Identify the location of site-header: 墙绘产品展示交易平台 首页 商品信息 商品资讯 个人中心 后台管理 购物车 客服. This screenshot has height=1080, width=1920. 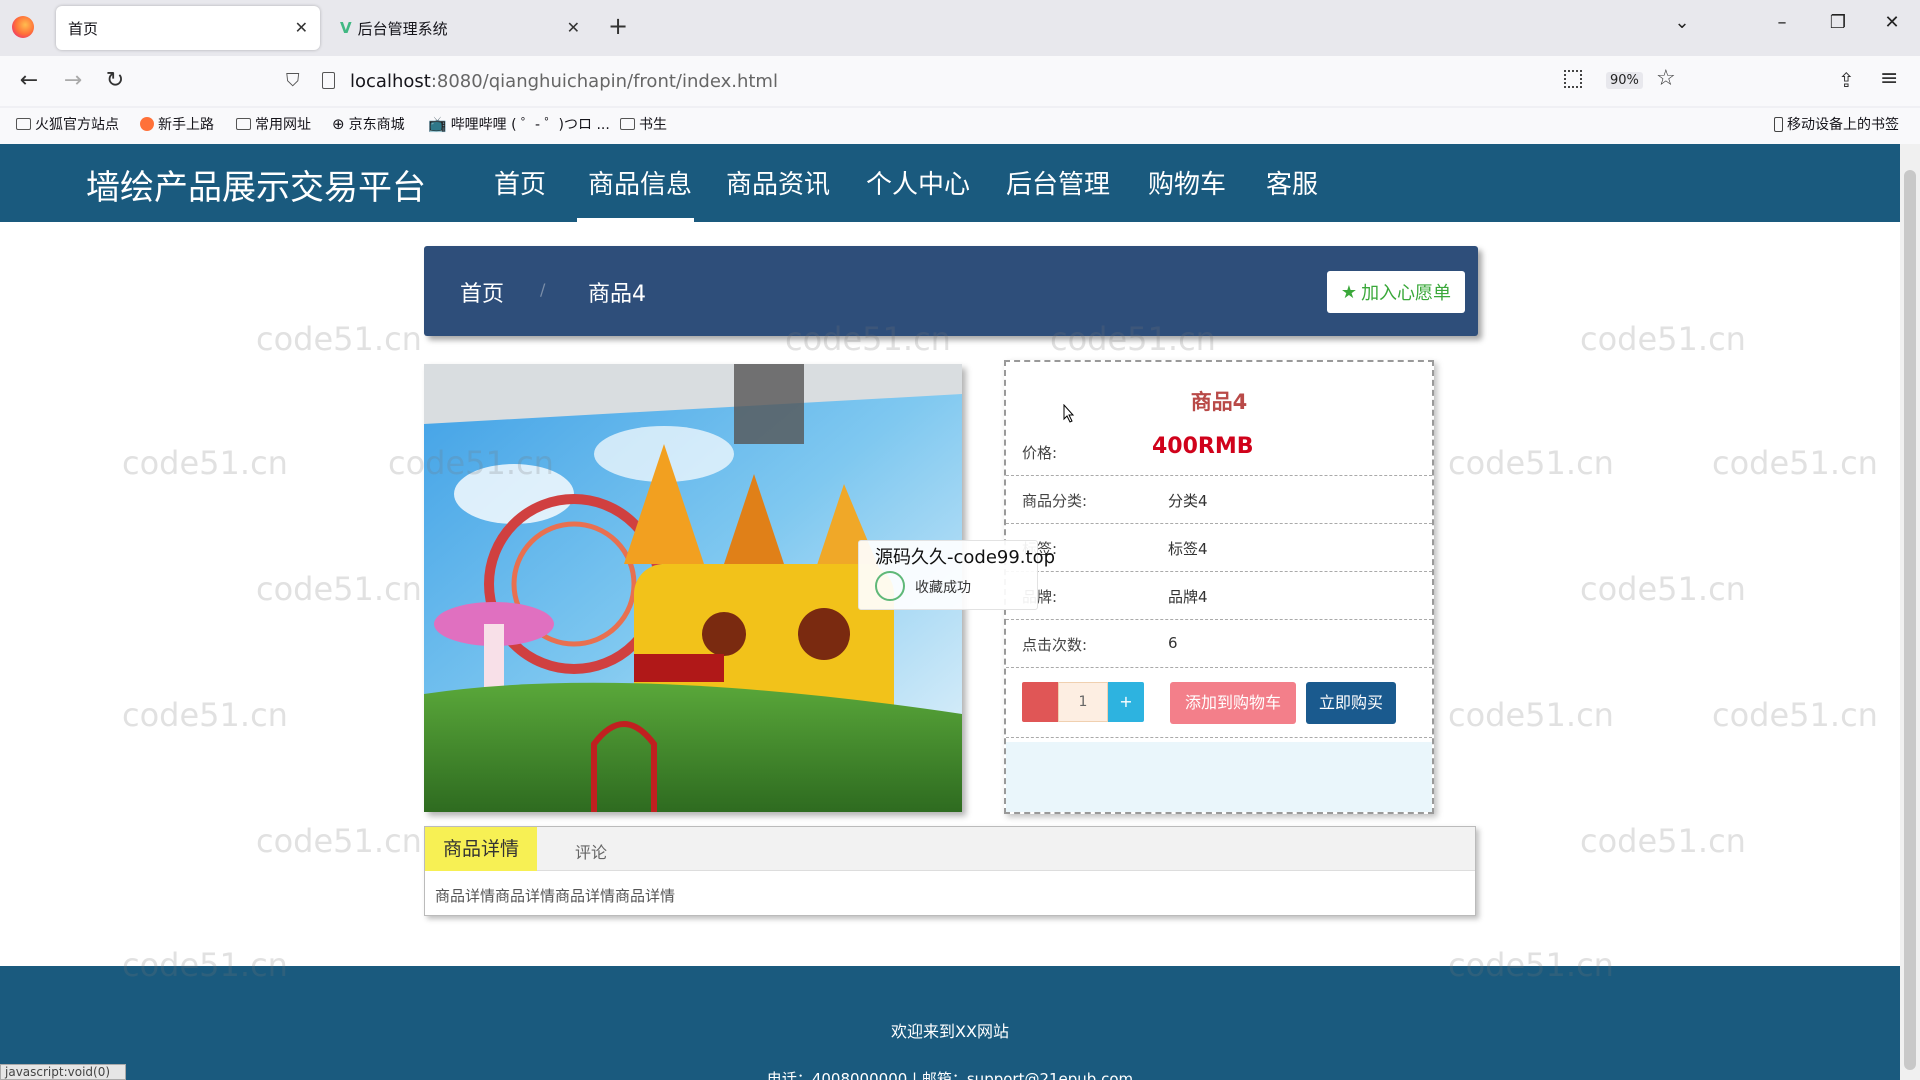
(950, 183).